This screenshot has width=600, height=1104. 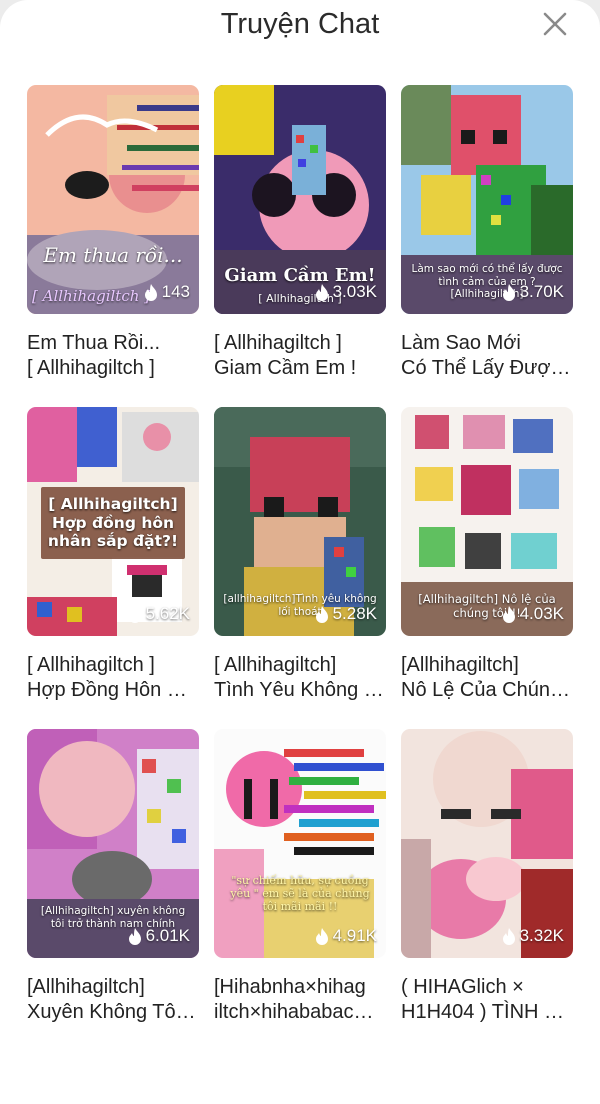 What do you see at coordinates (346, 936) in the screenshot?
I see `view-count: 4.91K` at bounding box center [346, 936].